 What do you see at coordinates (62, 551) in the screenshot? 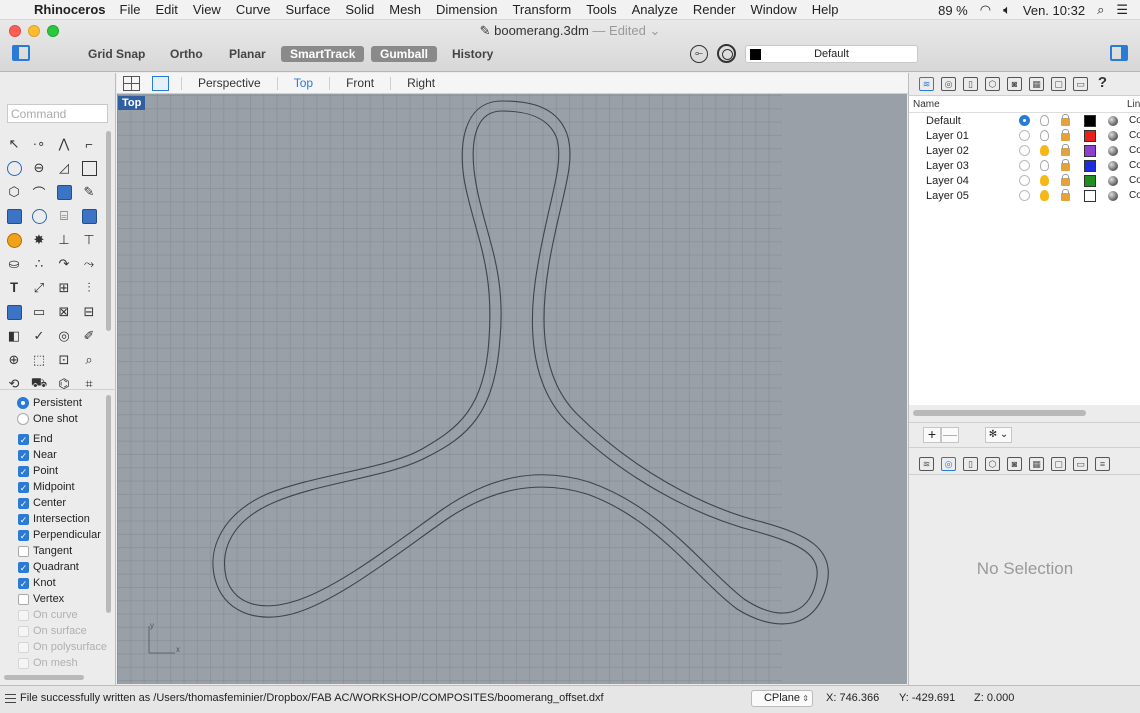
I see `osnap-tangent: Tangent` at bounding box center [62, 551].